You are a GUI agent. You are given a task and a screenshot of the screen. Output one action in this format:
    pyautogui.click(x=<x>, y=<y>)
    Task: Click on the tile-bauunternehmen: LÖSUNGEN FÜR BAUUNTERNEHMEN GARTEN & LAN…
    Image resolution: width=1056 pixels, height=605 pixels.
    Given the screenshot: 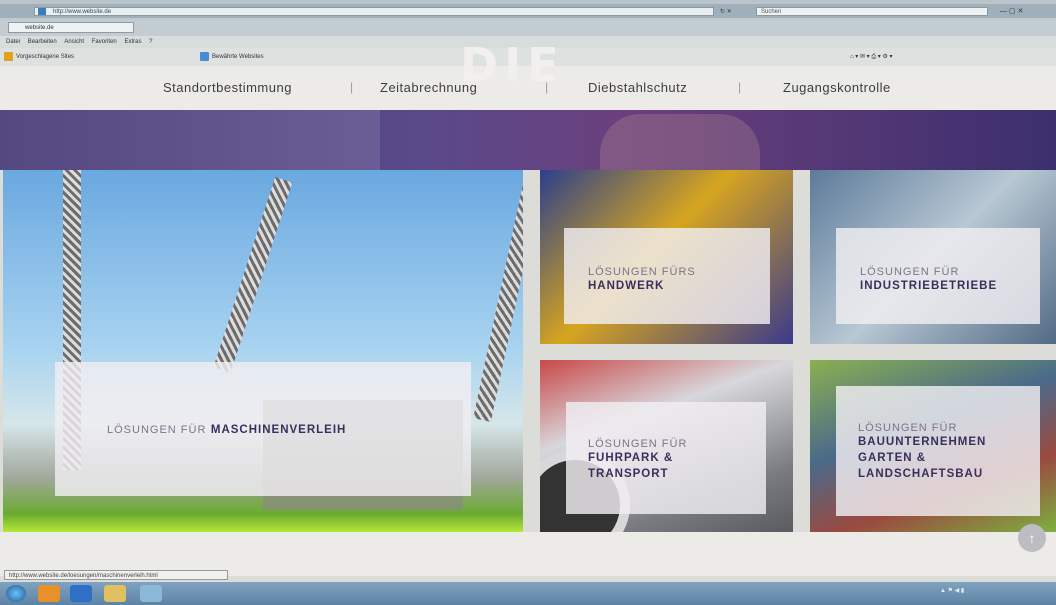 What is the action you would take?
    pyautogui.click(x=933, y=446)
    